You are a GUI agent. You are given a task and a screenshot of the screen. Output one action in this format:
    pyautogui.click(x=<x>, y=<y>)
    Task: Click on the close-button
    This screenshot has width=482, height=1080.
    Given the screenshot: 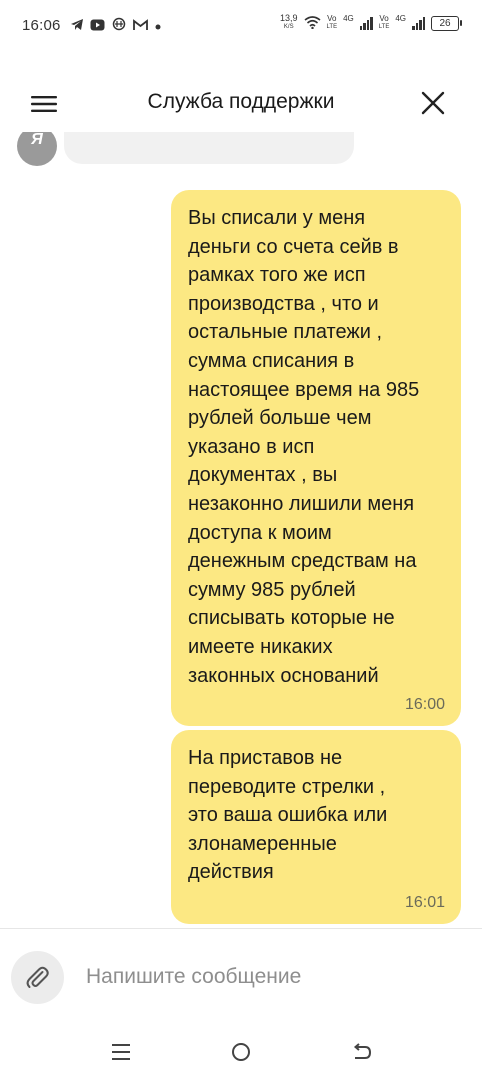 What is the action you would take?
    pyautogui.click(x=433, y=103)
    